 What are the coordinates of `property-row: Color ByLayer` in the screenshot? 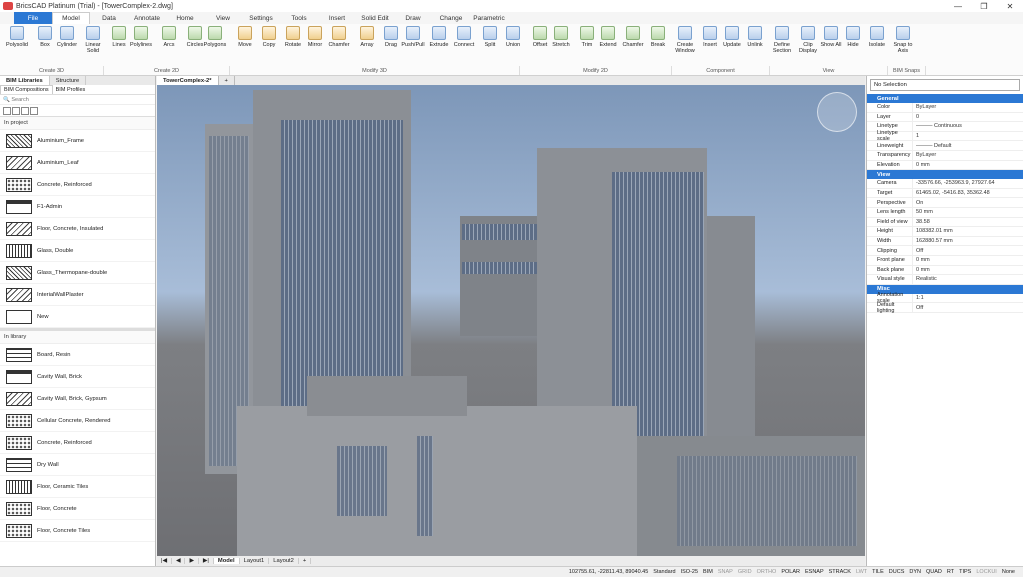 It's located at (945, 108).